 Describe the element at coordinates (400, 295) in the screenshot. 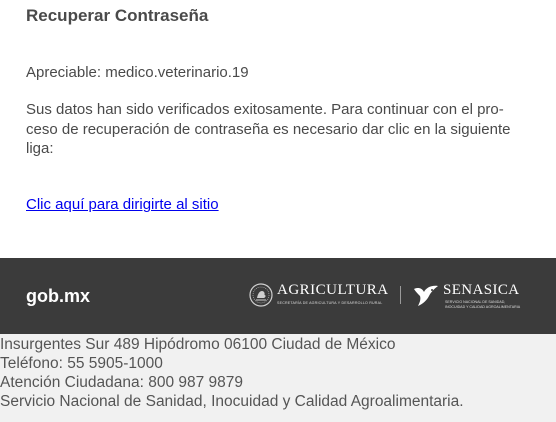

I see `logo-divider` at that location.